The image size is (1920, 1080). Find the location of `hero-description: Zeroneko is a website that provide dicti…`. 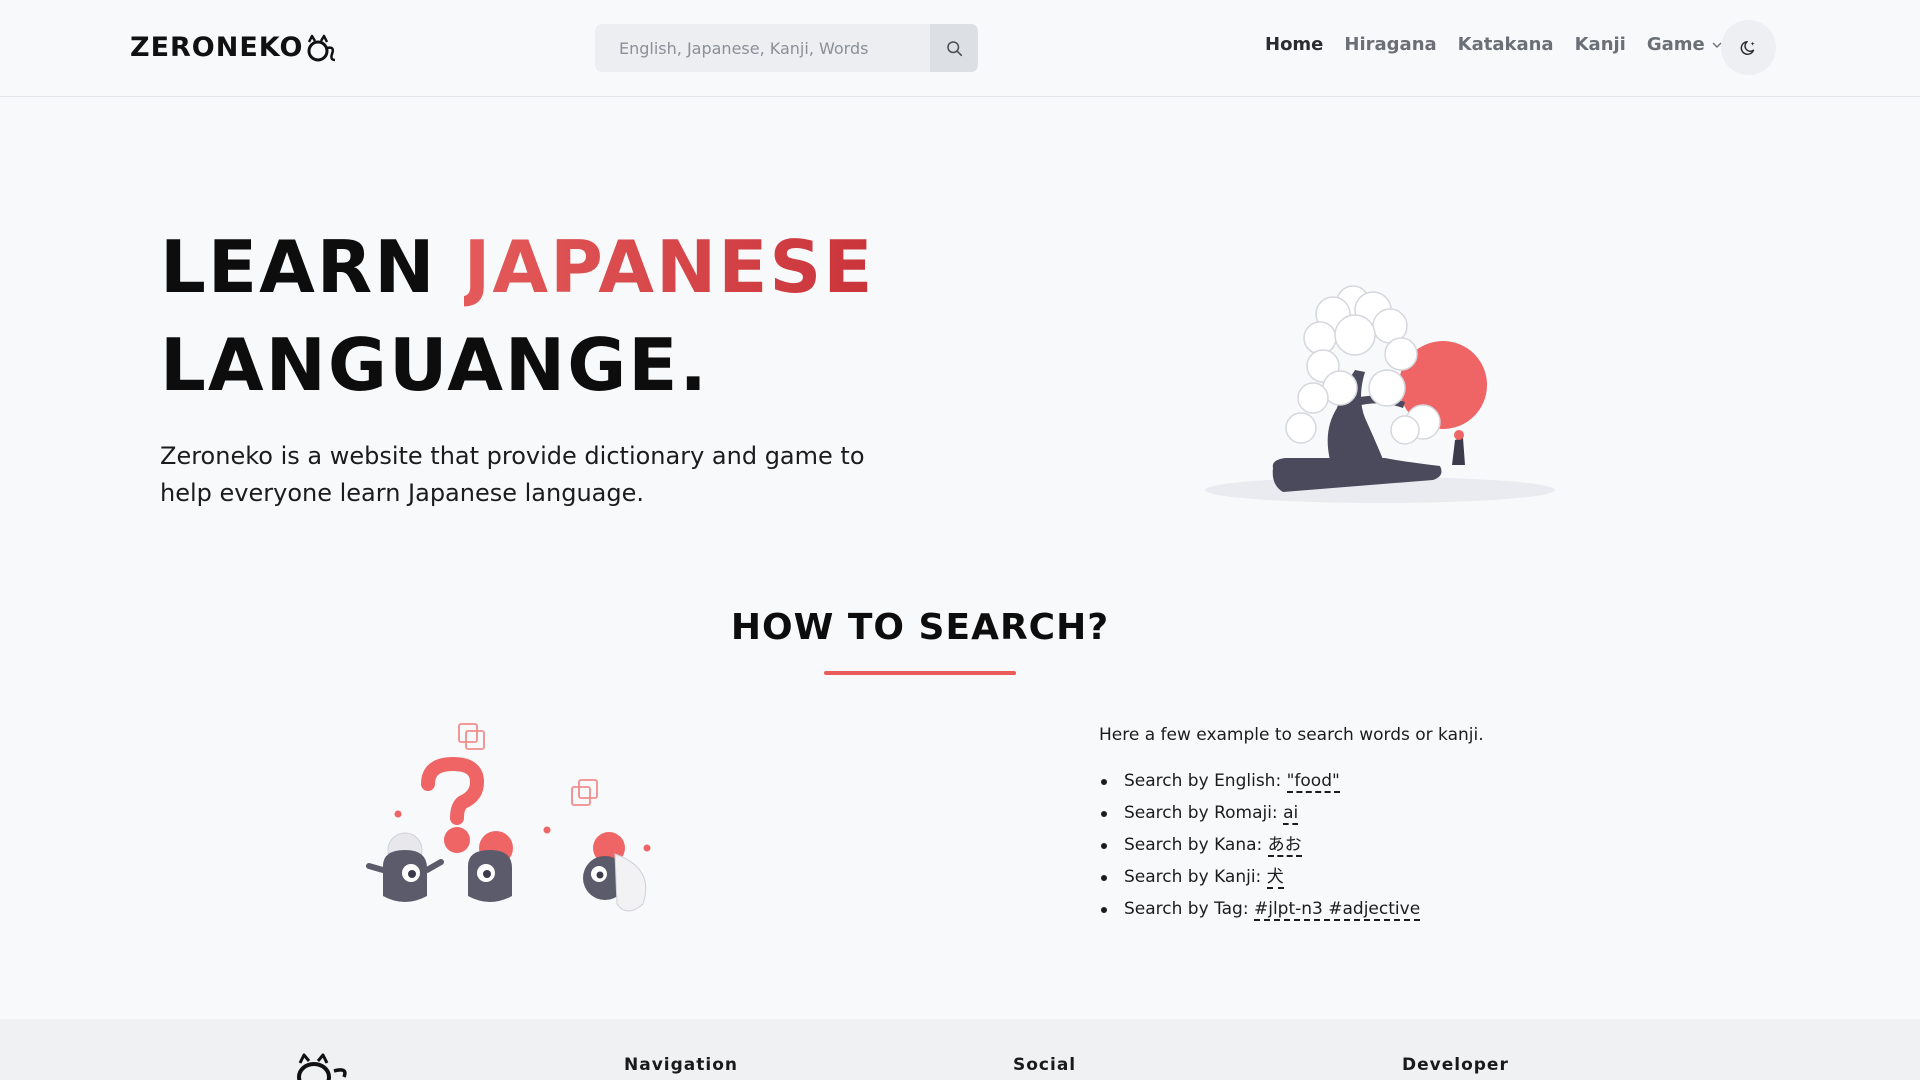

hero-description: Zeroneko is a website that provide dicti… is located at coordinates (512, 474).